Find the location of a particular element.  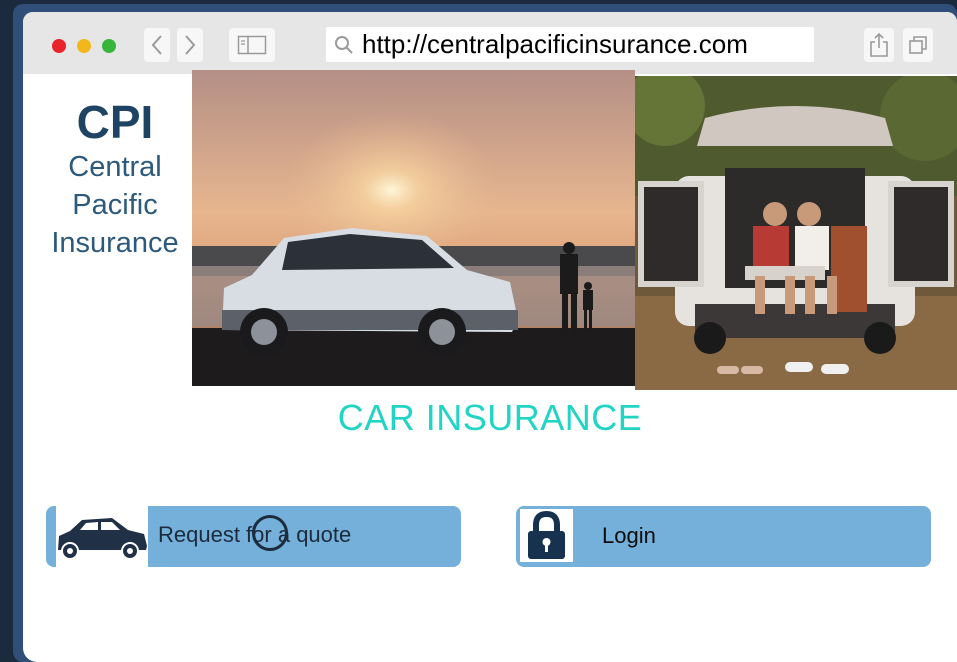

share-button is located at coordinates (879, 45).